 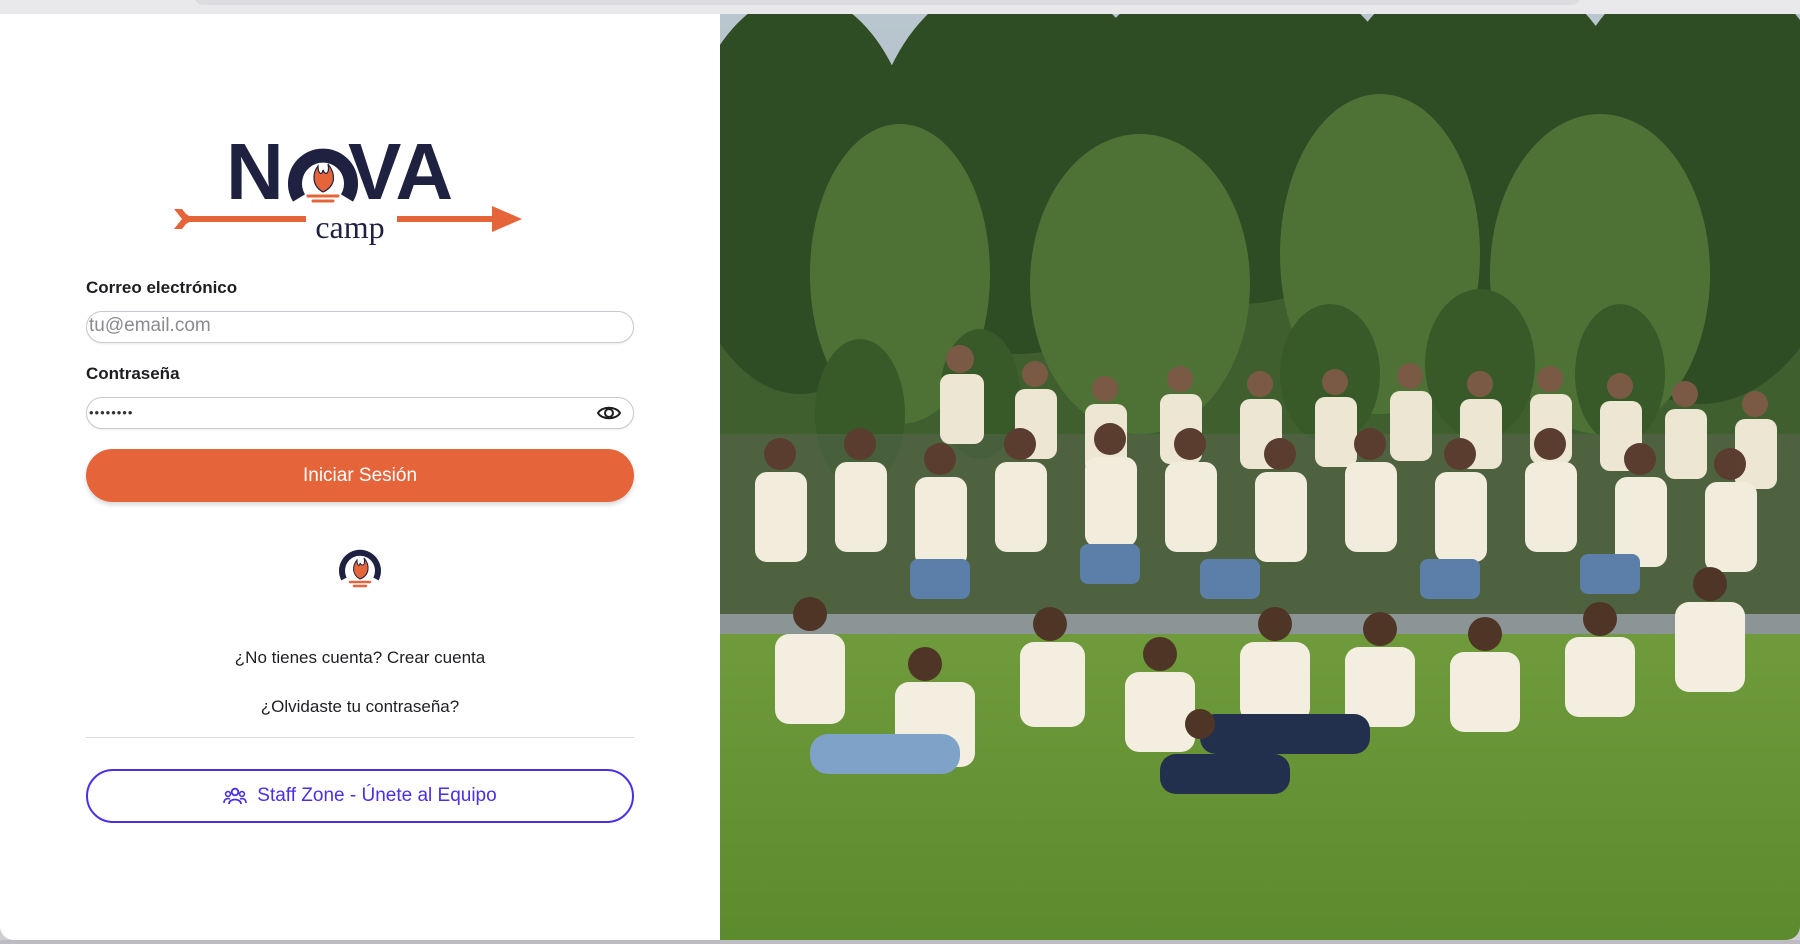 What do you see at coordinates (328, 326) in the screenshot?
I see `email-field` at bounding box center [328, 326].